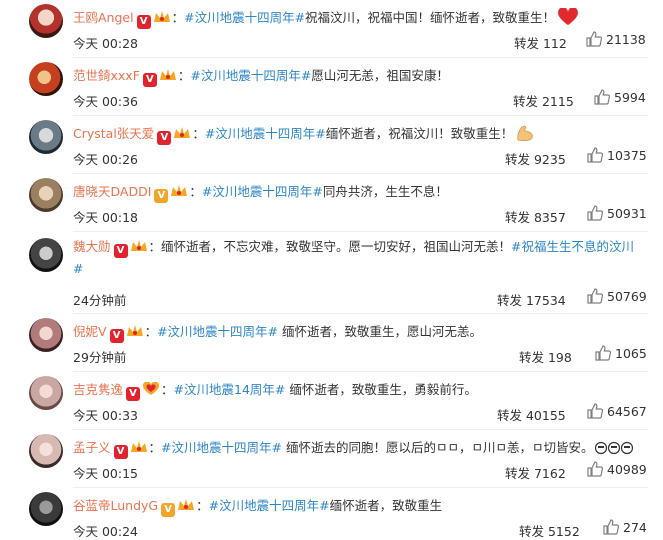 This screenshot has width=663, height=540. I want to click on comment-text-line: 谷蓝帝LundyG V ：#汶川地震十四周年#缅怀逝者，致敬重生, so click(258, 507).